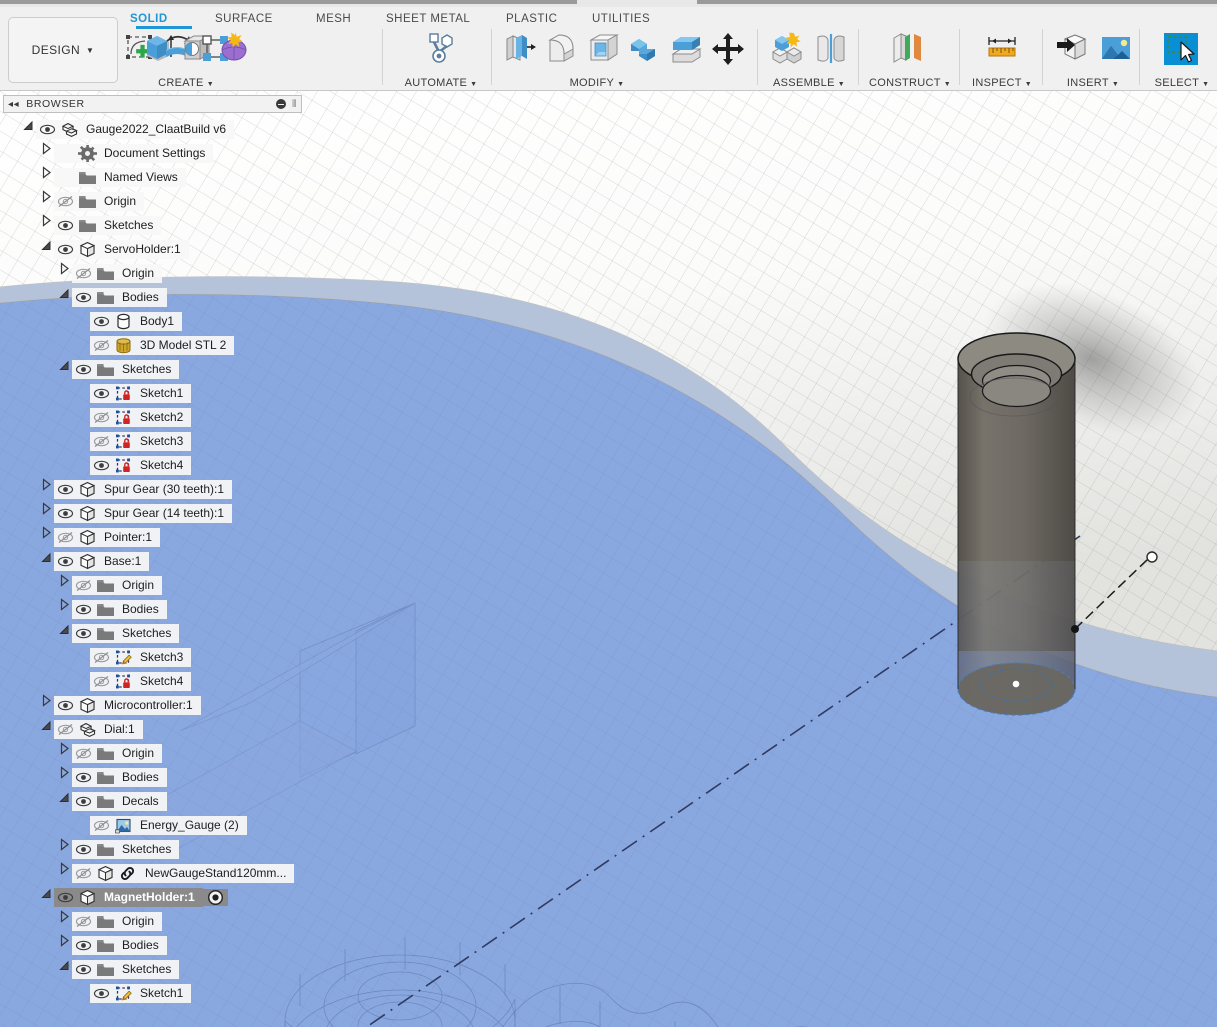 The height and width of the screenshot is (1027, 1217). I want to click on resize-grip-icon: ⦀, so click(294, 104).